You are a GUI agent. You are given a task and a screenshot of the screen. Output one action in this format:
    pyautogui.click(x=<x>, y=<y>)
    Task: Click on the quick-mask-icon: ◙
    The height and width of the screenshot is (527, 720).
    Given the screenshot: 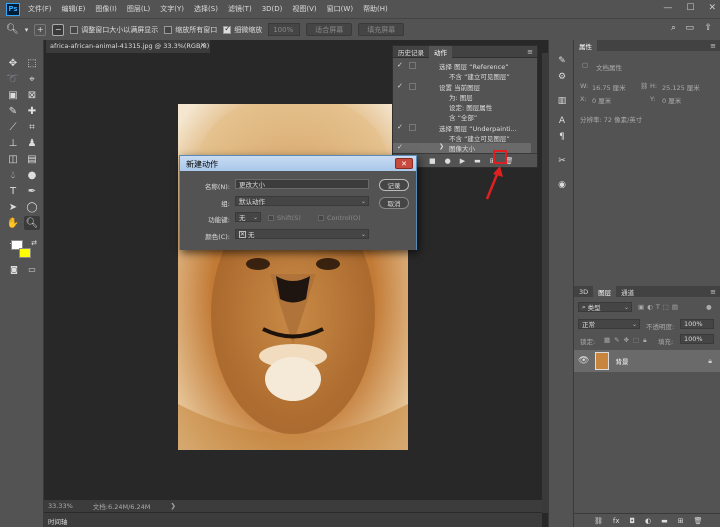 What is the action you would take?
    pyautogui.click(x=14, y=269)
    